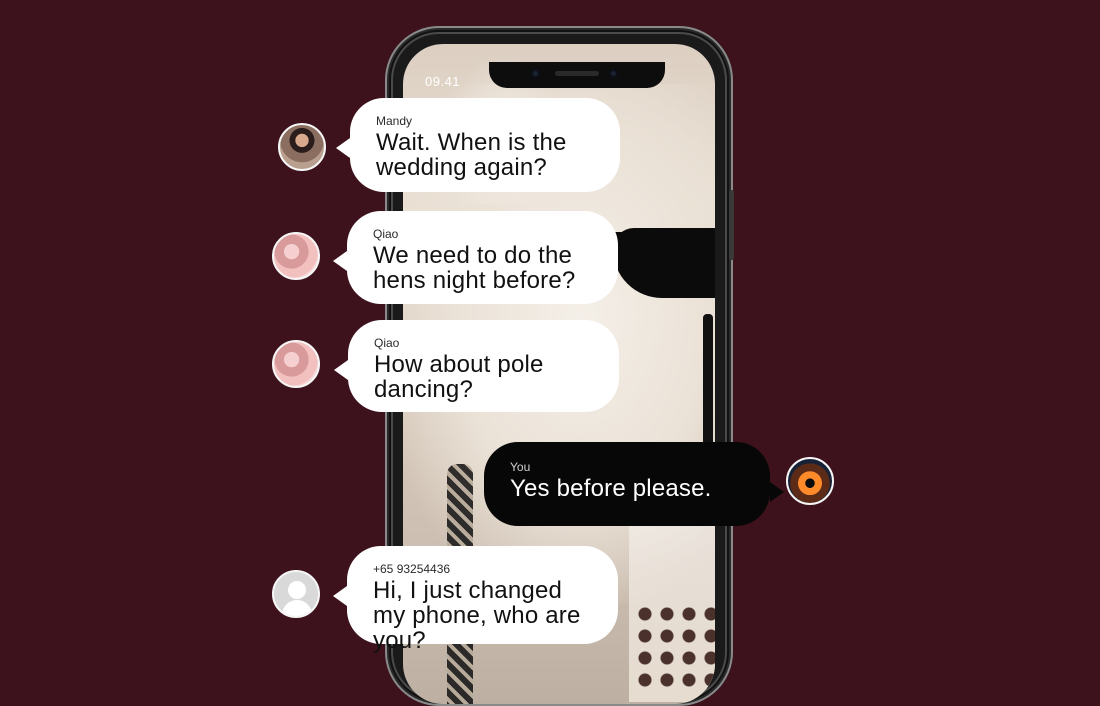 The width and height of the screenshot is (1100, 706). I want to click on message-bubble-you: You Yes before please., so click(634, 484).